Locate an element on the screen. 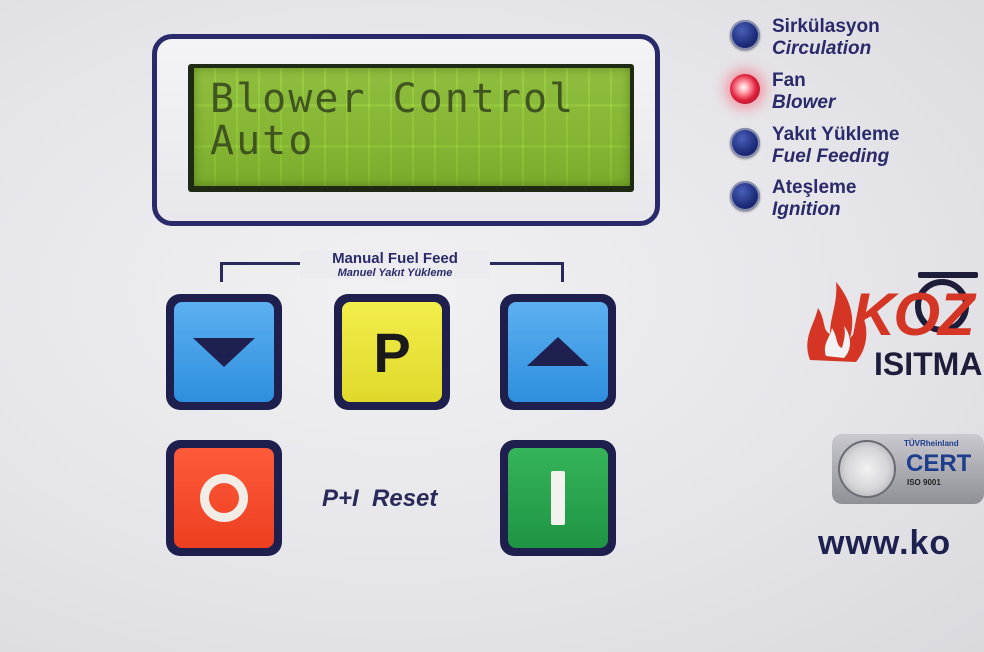 This screenshot has height=652, width=984. reset-hint: P+I Reset is located at coordinates (380, 498).